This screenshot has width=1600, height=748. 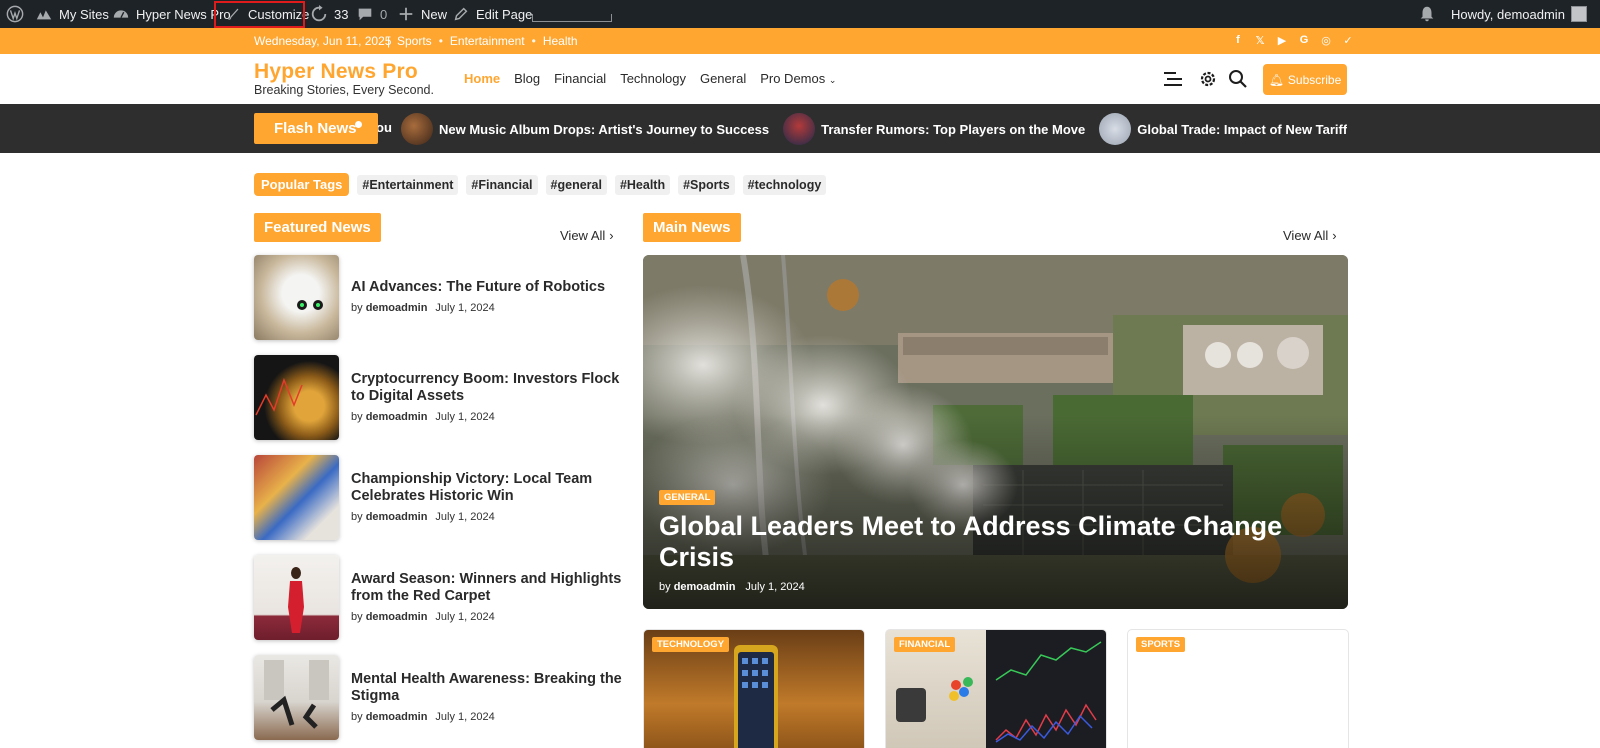 What do you see at coordinates (1293, 40) in the screenshot?
I see `social-links: f 𝕏 ▶ G ◎ ✓` at bounding box center [1293, 40].